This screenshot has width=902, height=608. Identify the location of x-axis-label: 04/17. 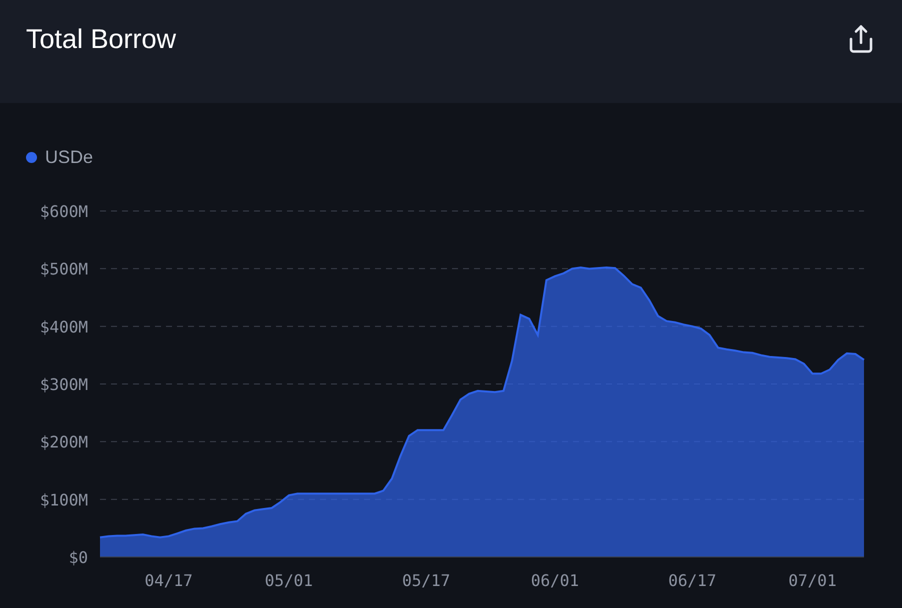
(168, 580).